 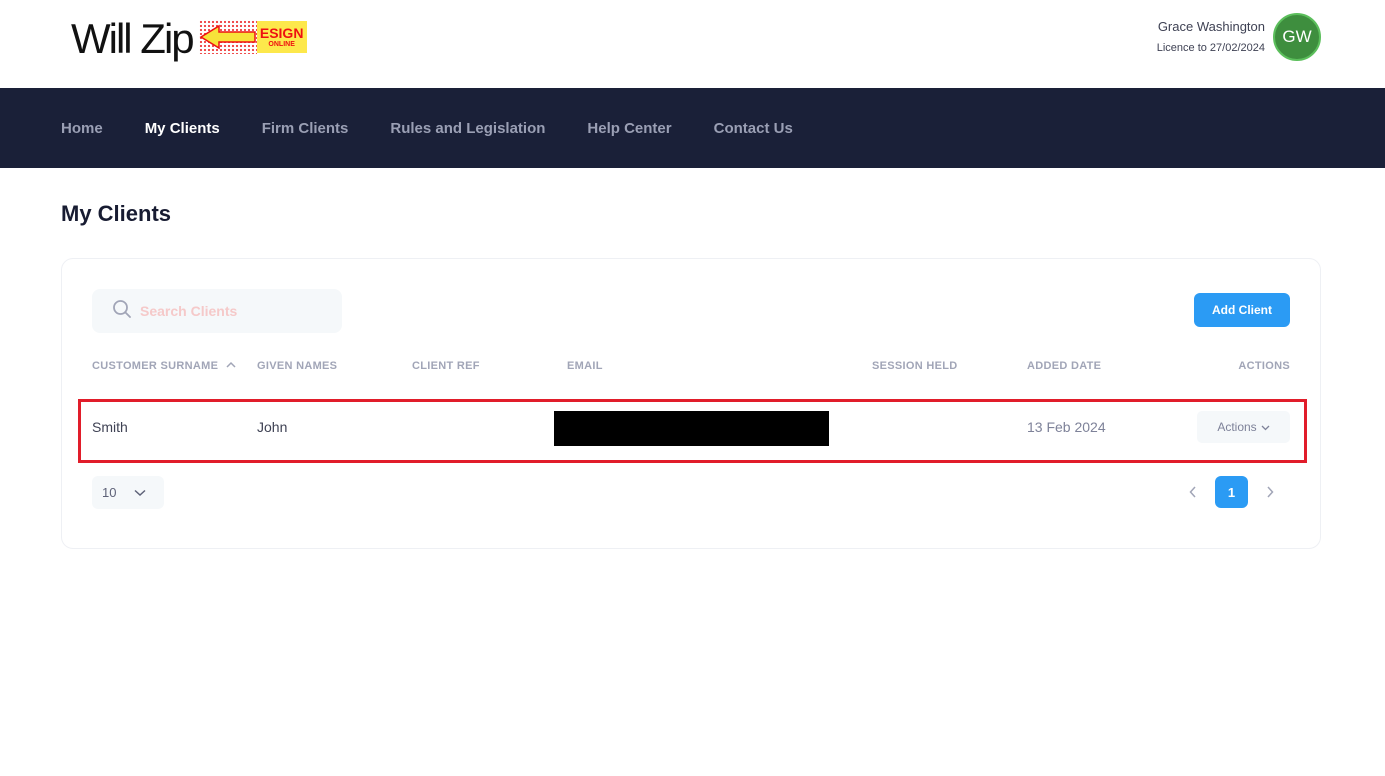 What do you see at coordinates (446, 366) in the screenshot?
I see `col-client-ref: CLIENT REF` at bounding box center [446, 366].